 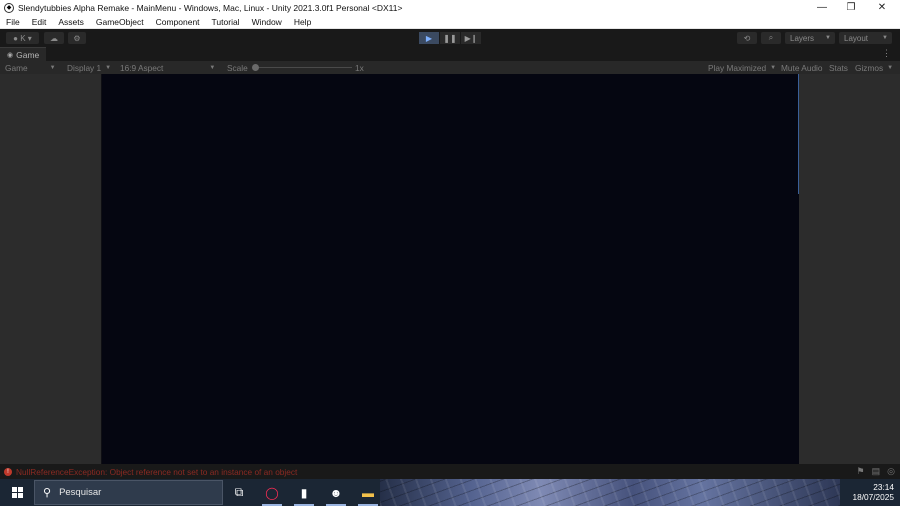 I want to click on chevron-down-icon: ▾, so click(x=28, y=38).